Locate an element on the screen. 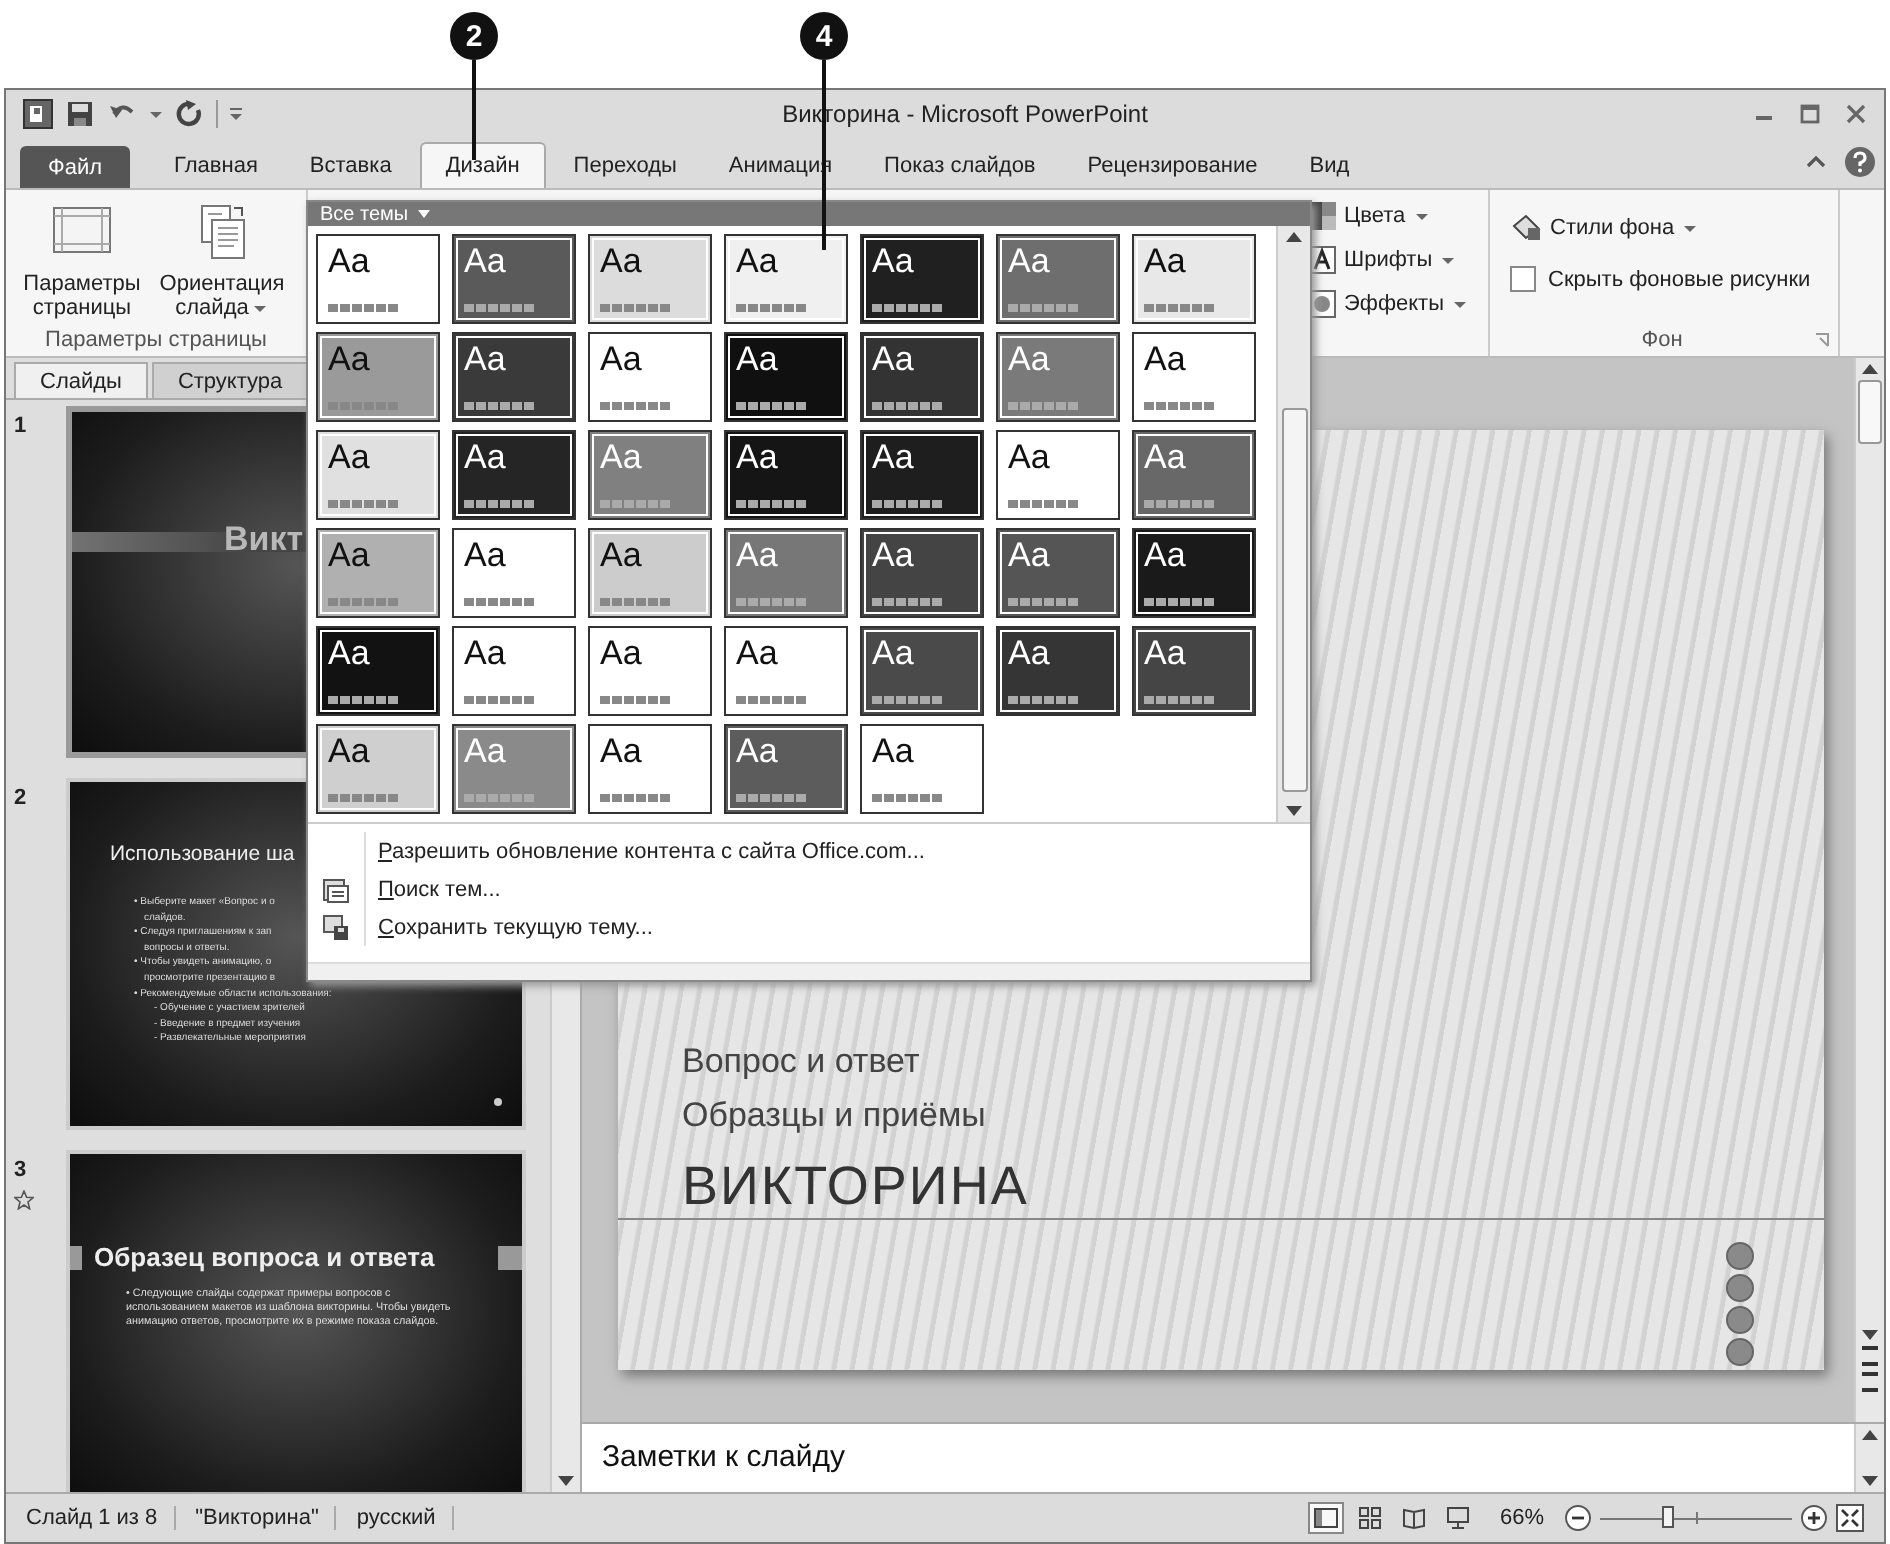  zoom-out-icon is located at coordinates (1578, 1518).